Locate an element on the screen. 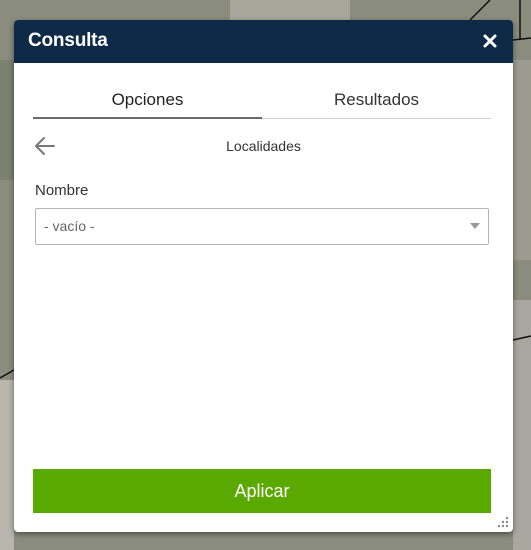 The height and width of the screenshot is (550, 531). panel-header: Consulta is located at coordinates (263, 41).